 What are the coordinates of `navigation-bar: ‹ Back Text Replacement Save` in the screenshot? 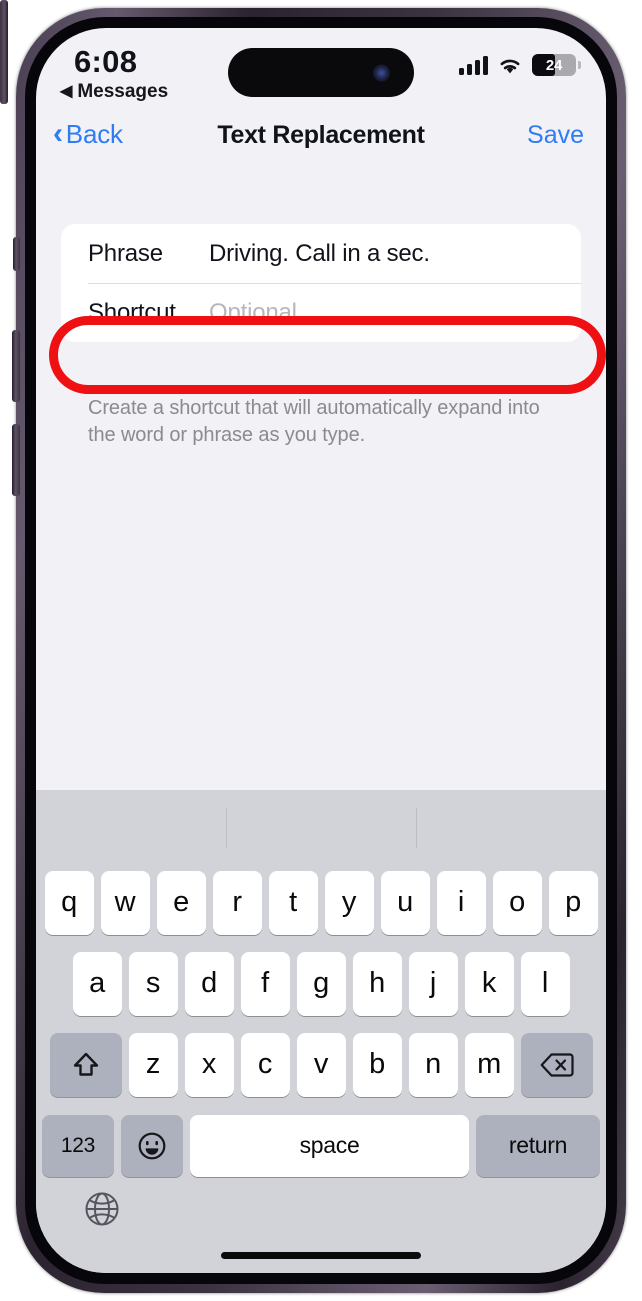 It's located at (321, 139).